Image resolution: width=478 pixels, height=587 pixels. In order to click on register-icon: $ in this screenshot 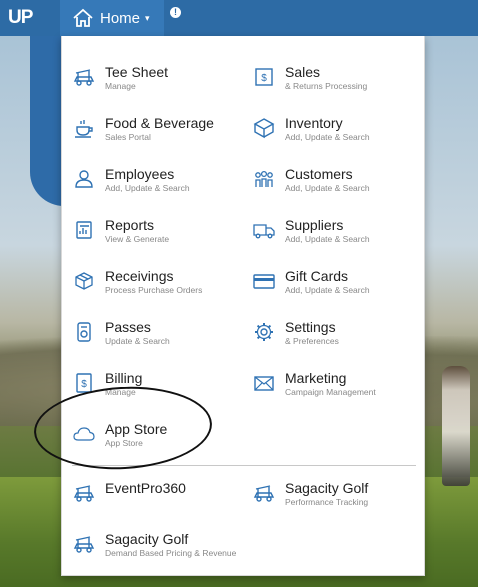, I will do `click(264, 77)`.